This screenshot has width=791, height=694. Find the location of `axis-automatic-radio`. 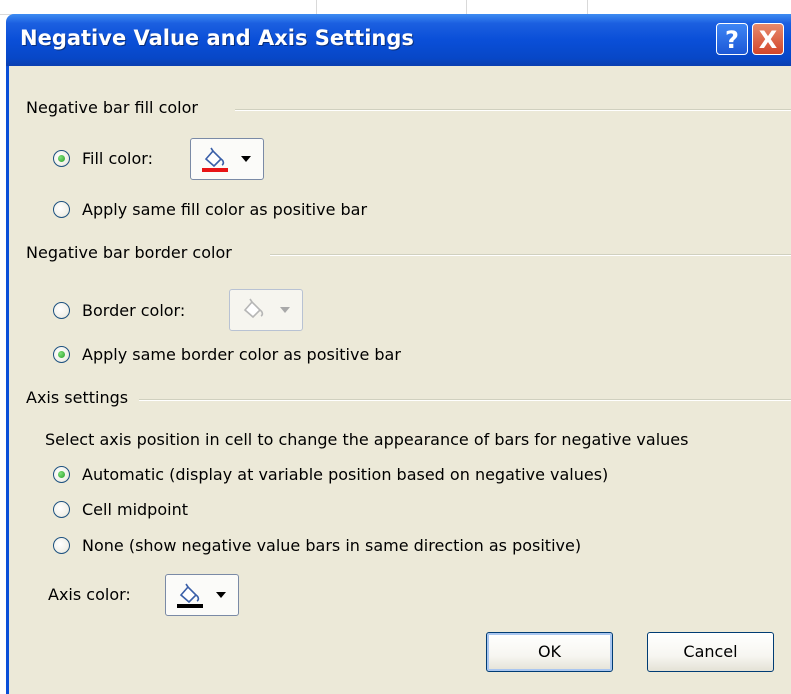

axis-automatic-radio is located at coordinates (61, 474).